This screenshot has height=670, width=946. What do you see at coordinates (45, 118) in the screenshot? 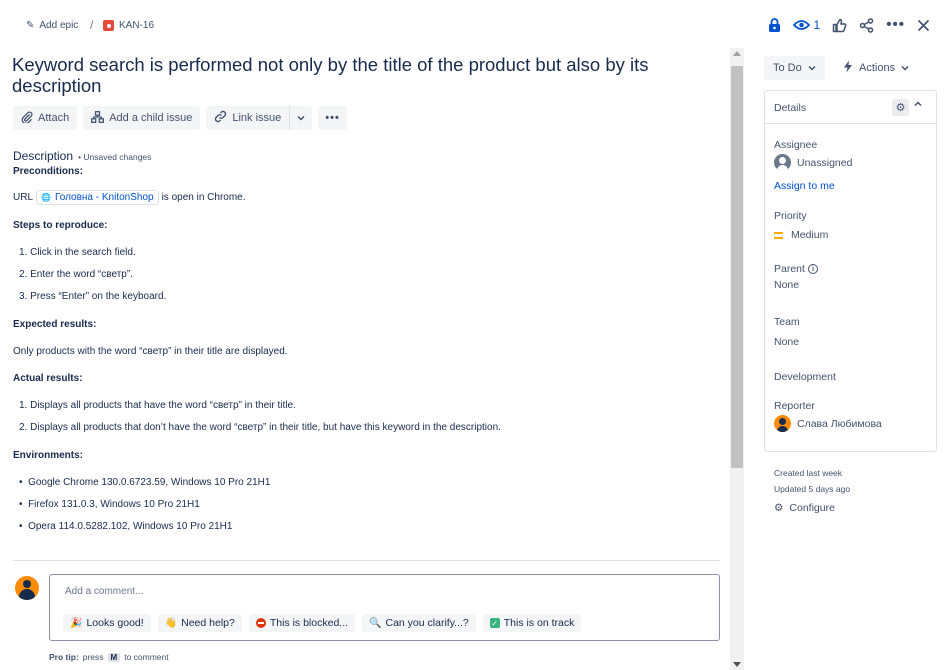
I see `attach-button: Attach` at bounding box center [45, 118].